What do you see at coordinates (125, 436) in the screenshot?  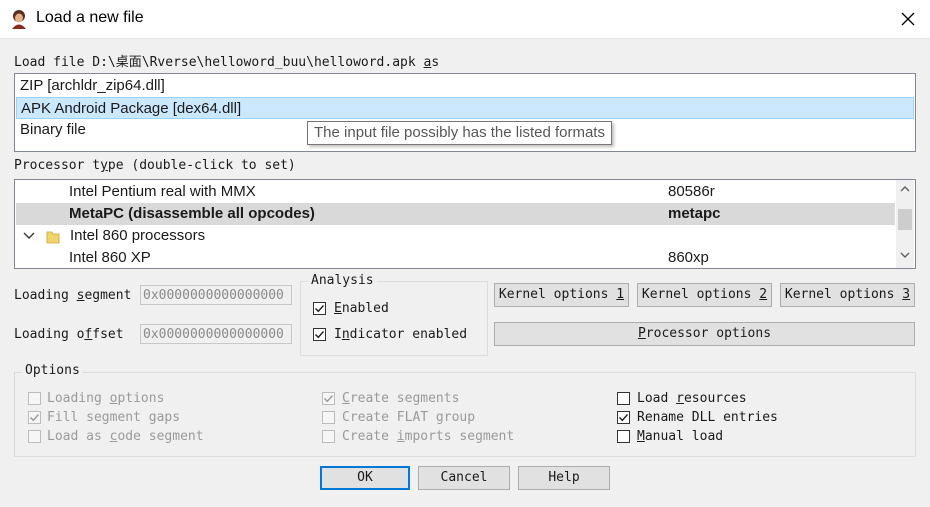 I see `load-as-code-segment-label: Load as code segment` at bounding box center [125, 436].